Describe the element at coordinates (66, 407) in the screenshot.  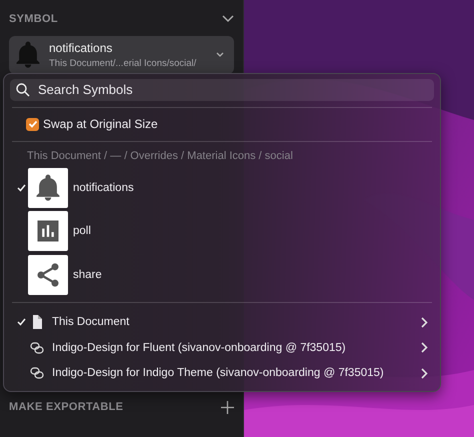
I see `section-title: MAKE EXPORTABLE` at that location.